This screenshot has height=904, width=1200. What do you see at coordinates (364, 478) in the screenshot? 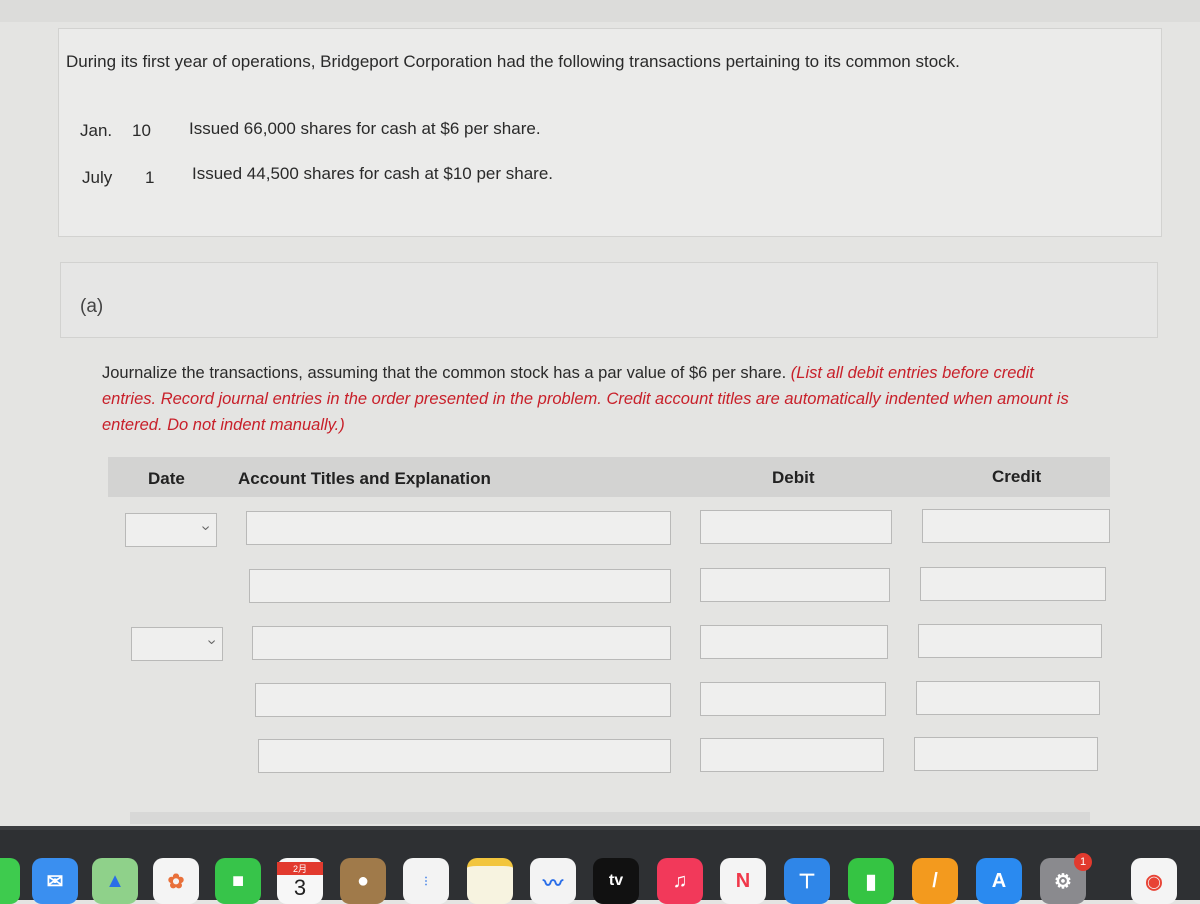
I see `header-account: Account Titles and Explanation` at bounding box center [364, 478].